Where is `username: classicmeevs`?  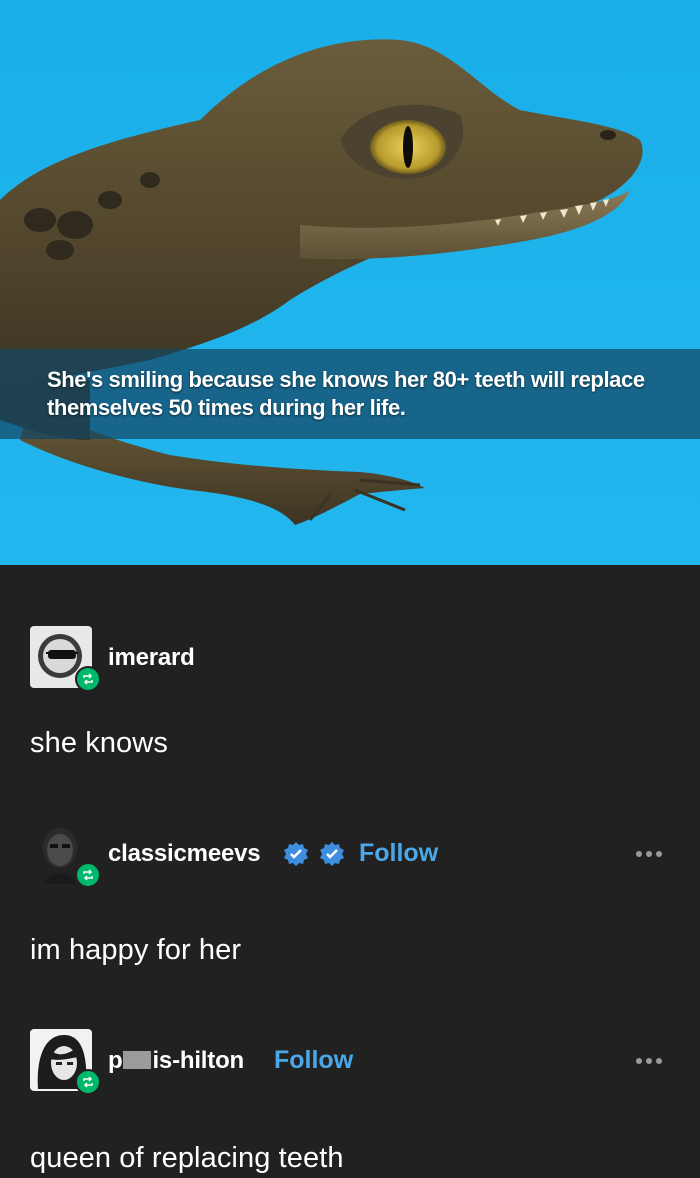
username: classicmeevs is located at coordinates (184, 854).